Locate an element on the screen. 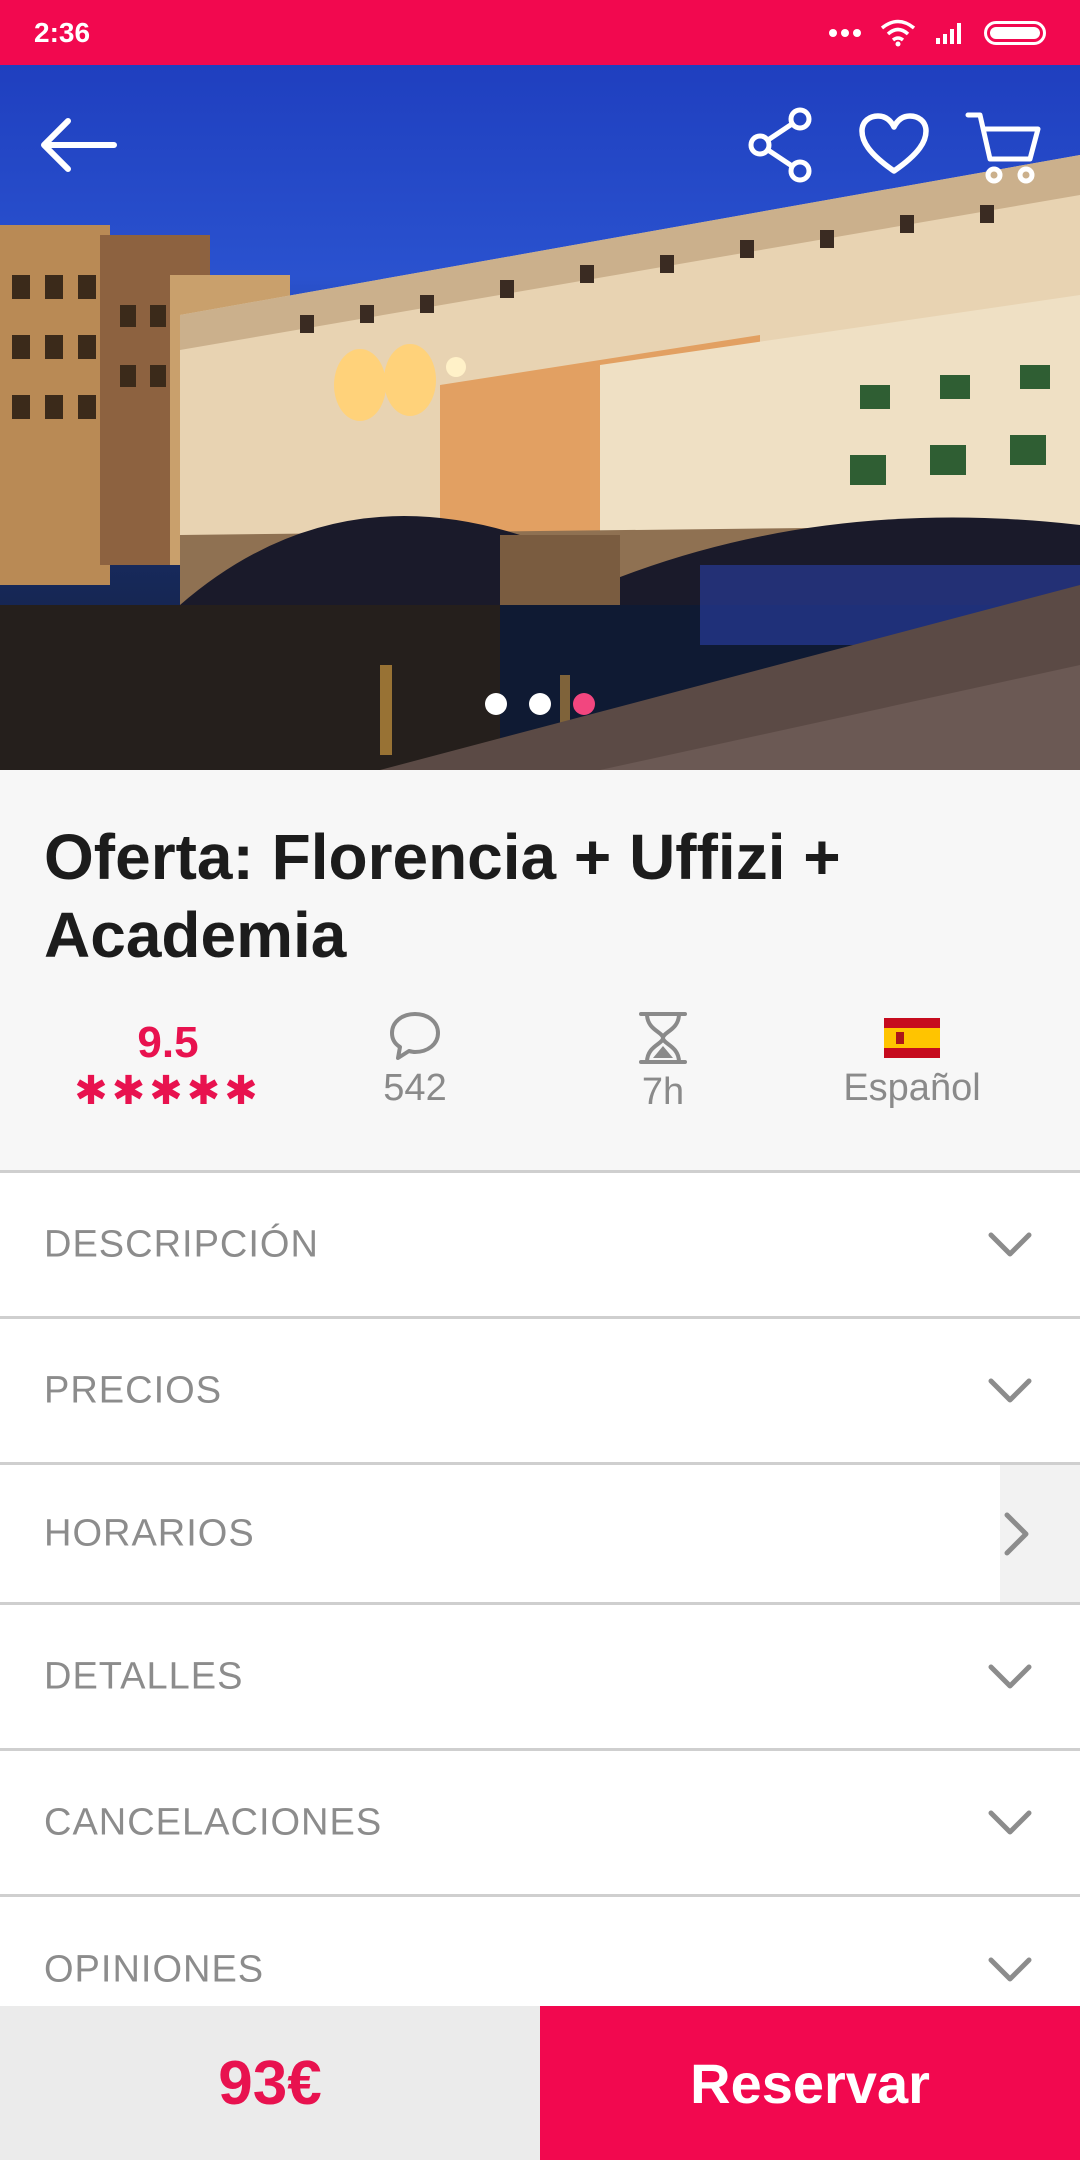 This screenshot has width=1080, height=2160. section-label: OPINIONES is located at coordinates (154, 1969).